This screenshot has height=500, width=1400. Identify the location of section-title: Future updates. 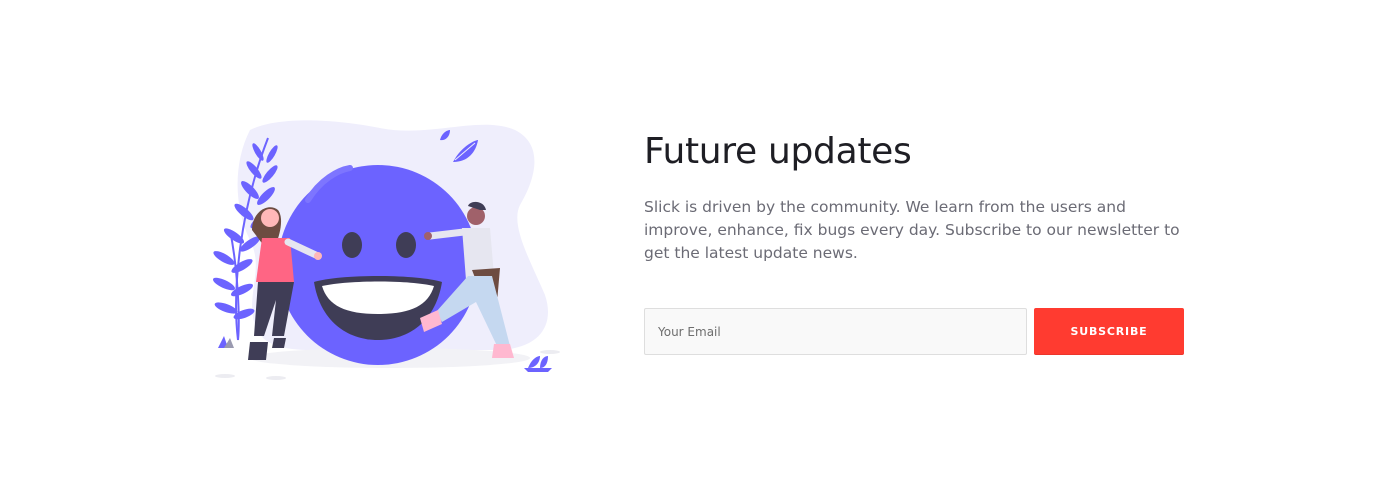
(778, 151).